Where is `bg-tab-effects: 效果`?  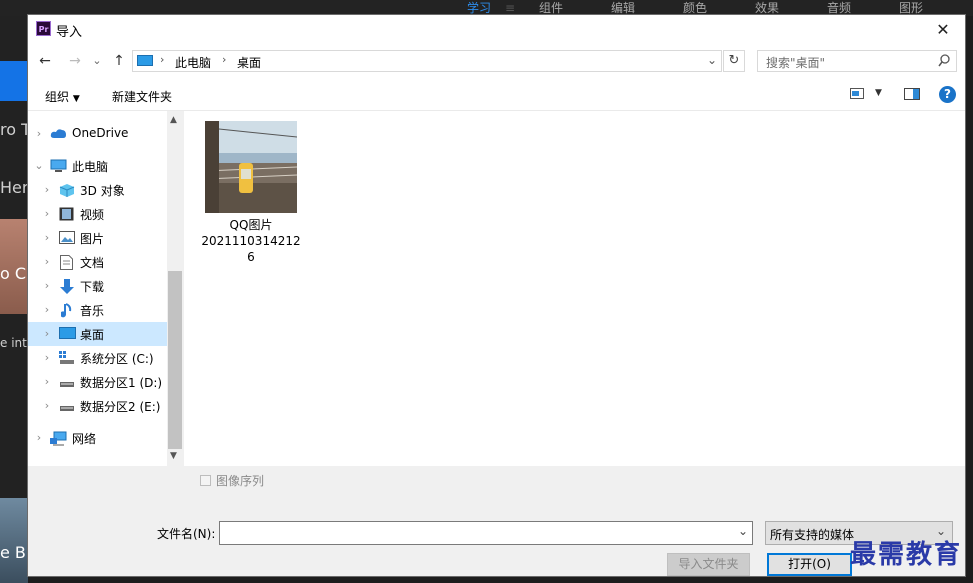
bg-tab-effects: 效果 is located at coordinates (767, 8).